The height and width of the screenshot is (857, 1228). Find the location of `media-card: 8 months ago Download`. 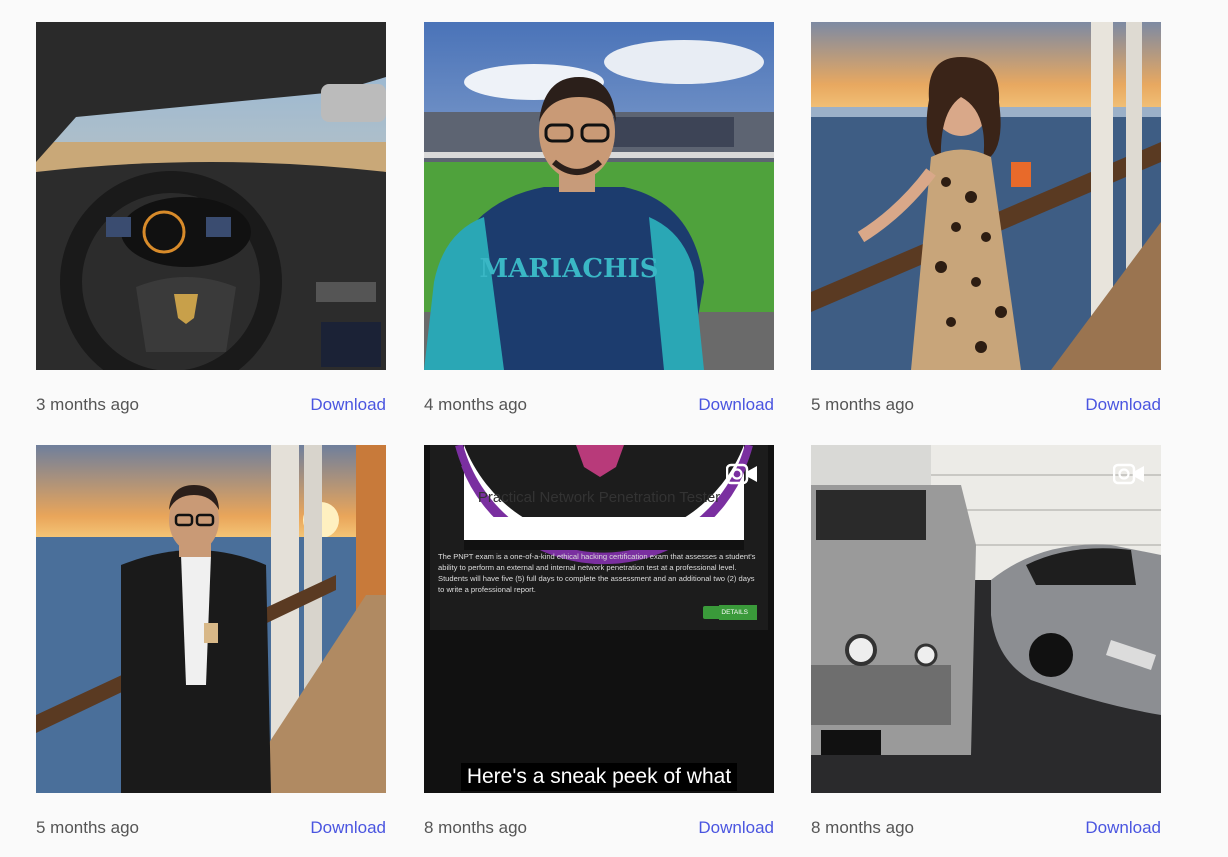

media-card: 8 months ago Download is located at coordinates (986, 642).